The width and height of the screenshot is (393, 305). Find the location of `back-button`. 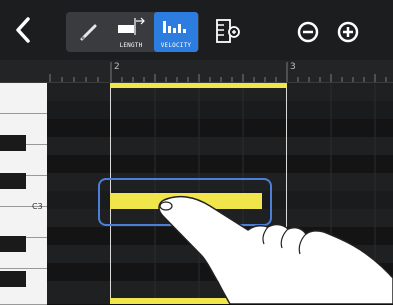

back-button is located at coordinates (23, 30).